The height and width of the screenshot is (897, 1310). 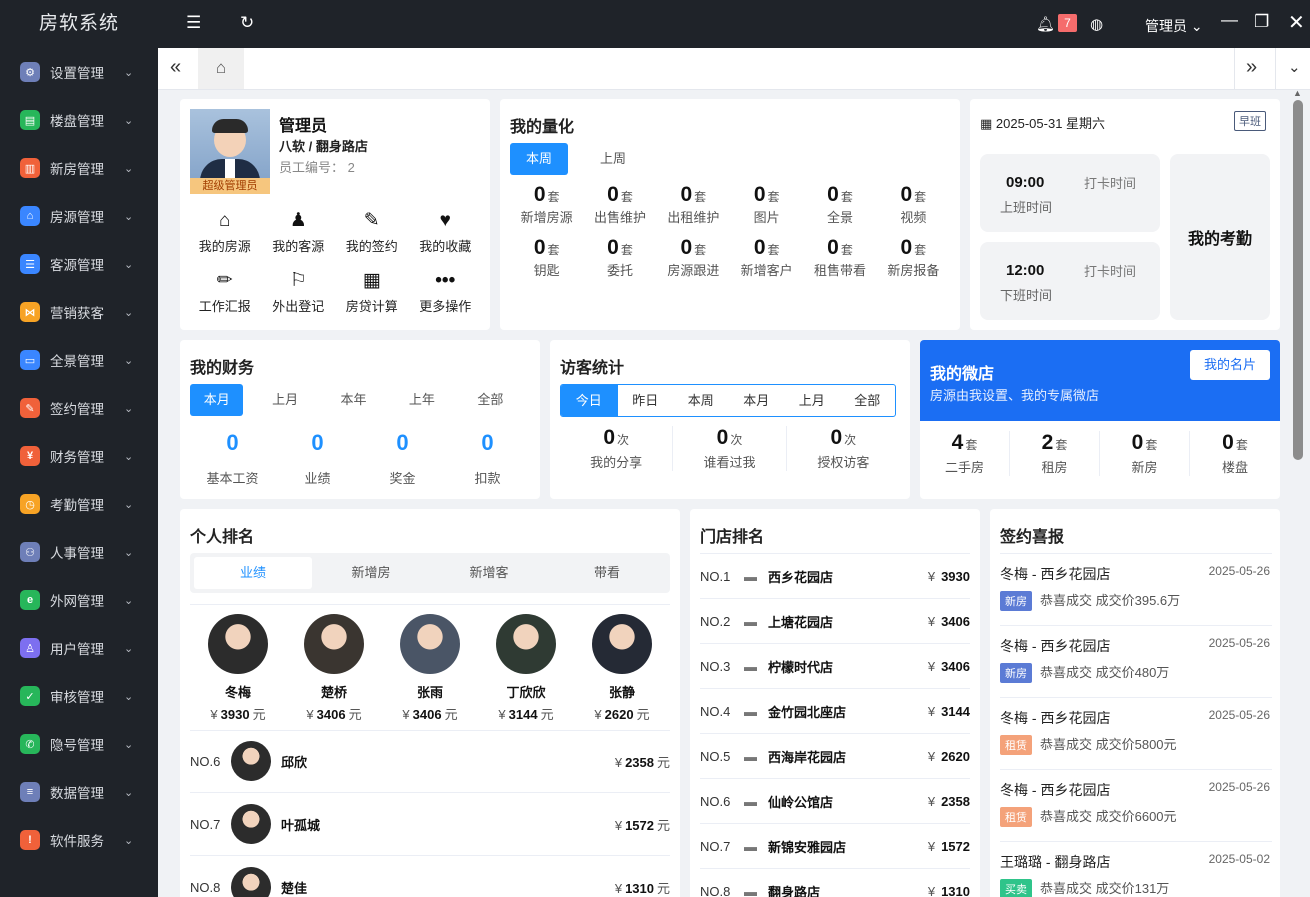 I want to click on sidebar-item: ◷ 考勤管理 ⌄, so click(x=79, y=504).